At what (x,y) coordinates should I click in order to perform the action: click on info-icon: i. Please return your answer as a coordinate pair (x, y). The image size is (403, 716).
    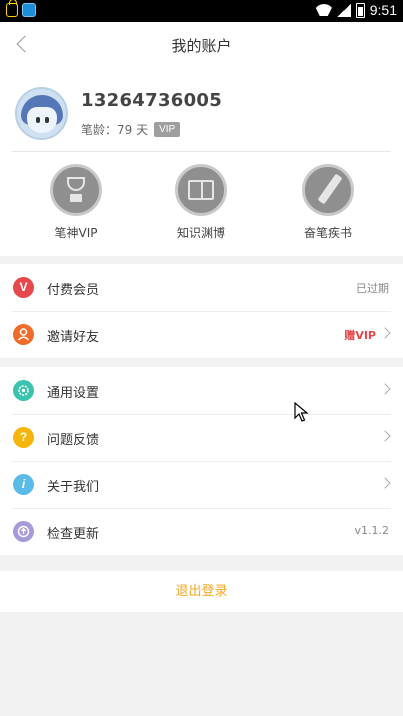
    Looking at the image, I should click on (23, 484).